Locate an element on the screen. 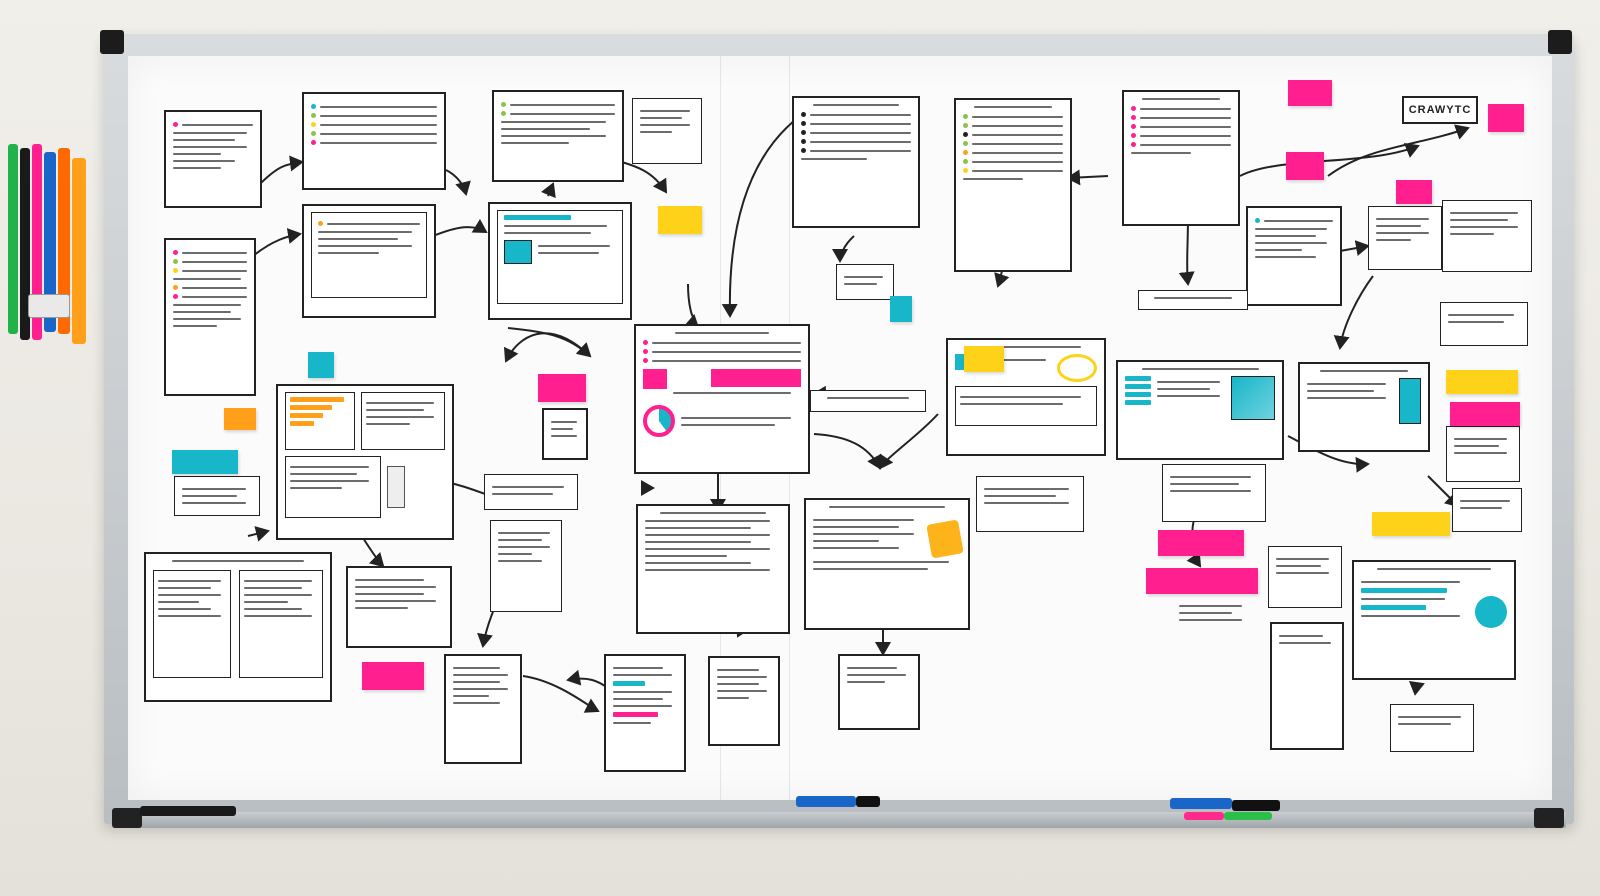 The width and height of the screenshot is (1600, 896). chart-icon is located at coordinates (945, 539).